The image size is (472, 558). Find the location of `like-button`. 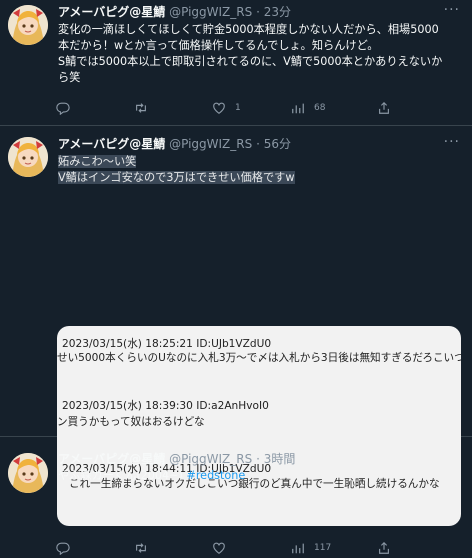

like-button is located at coordinates (219, 548).